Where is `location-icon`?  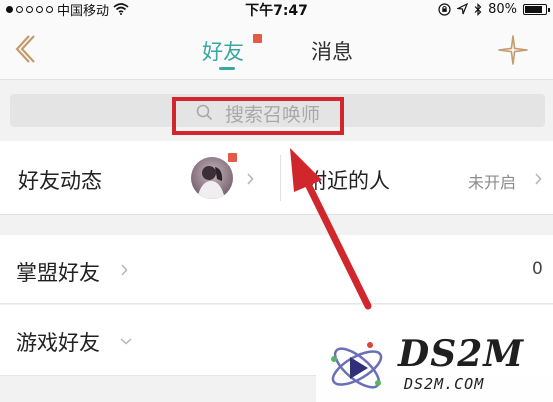
location-icon is located at coordinates (463, 9).